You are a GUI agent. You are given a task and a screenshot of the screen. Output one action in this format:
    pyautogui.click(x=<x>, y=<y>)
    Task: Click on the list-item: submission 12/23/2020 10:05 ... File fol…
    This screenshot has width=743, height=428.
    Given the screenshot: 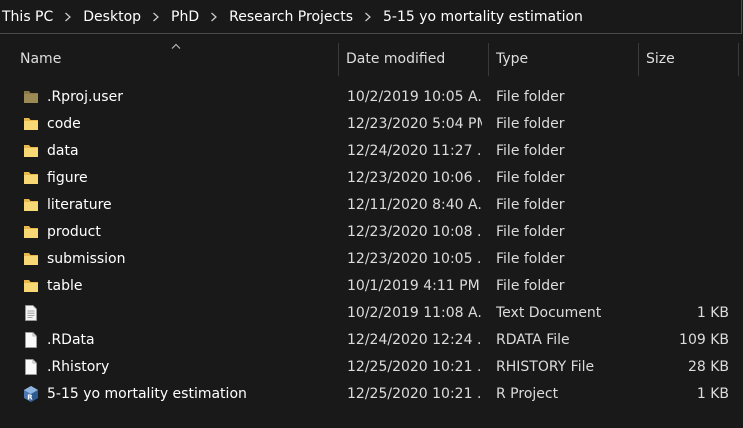 What is the action you would take?
    pyautogui.click(x=371, y=259)
    